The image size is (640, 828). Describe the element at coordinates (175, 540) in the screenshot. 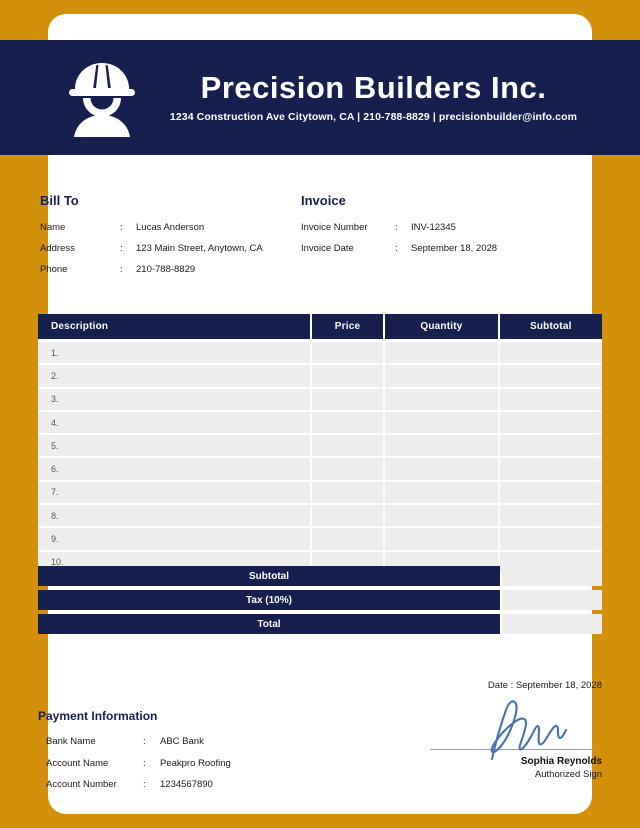

I see `cell-description: 9.` at that location.